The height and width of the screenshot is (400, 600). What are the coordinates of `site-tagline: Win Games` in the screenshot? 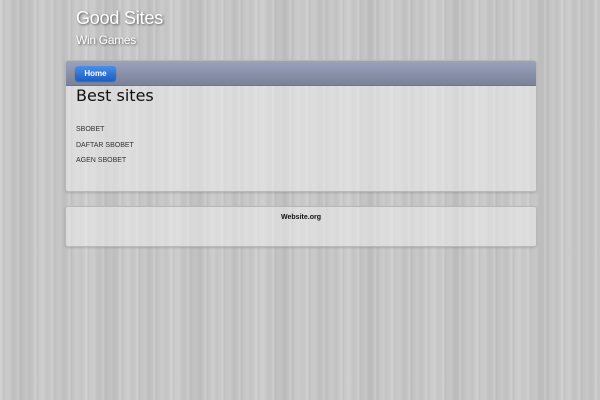 It's located at (106, 40).